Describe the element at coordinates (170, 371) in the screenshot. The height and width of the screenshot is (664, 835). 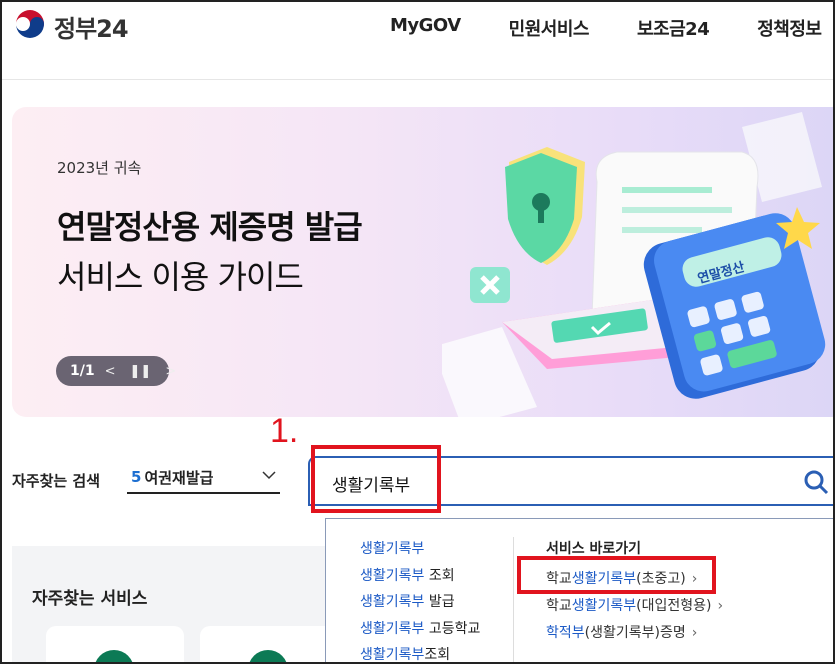
I see `chevron-right-icon: >` at that location.